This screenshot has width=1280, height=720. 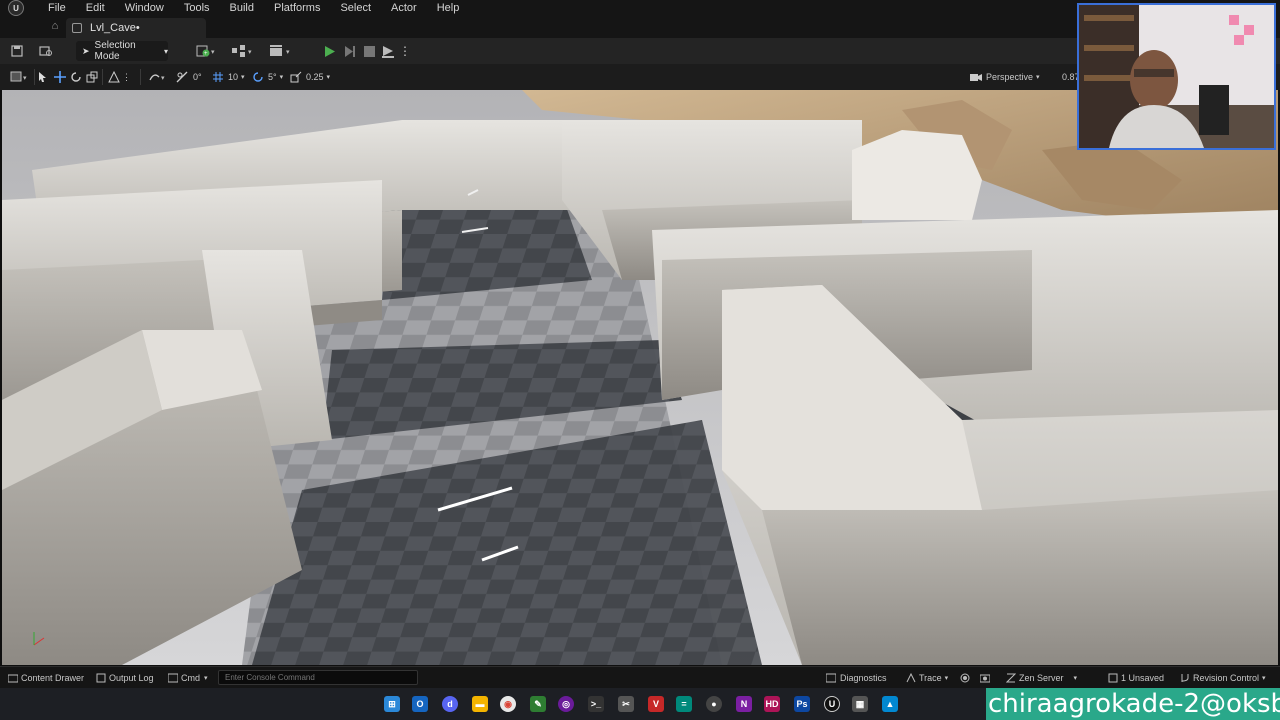 What do you see at coordinates (57, 8) in the screenshot?
I see `menu-file: File` at bounding box center [57, 8].